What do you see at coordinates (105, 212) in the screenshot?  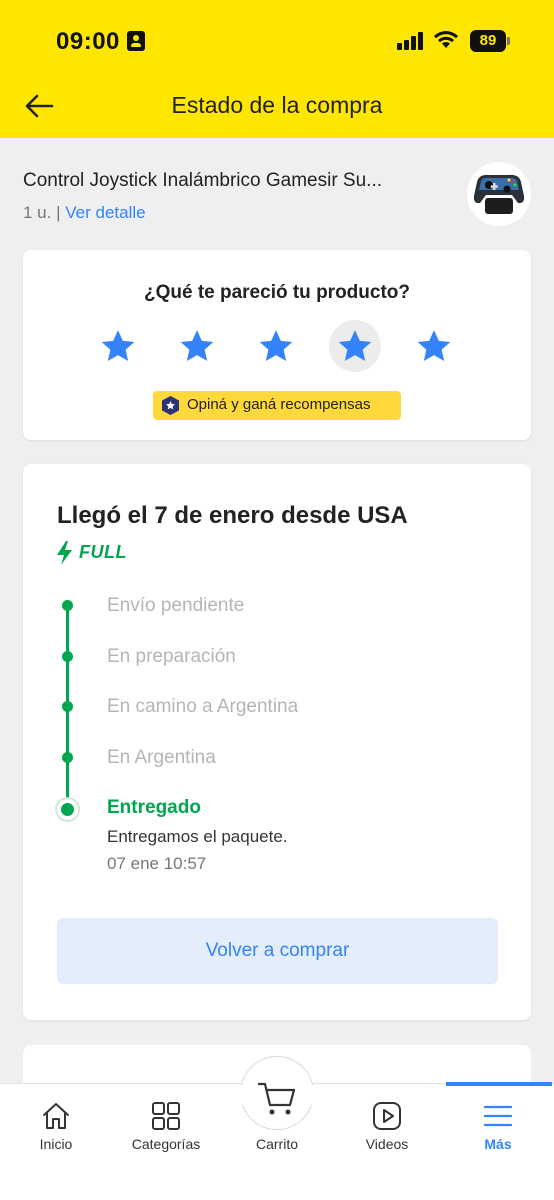 I see `view-detail-link: Ver detalle` at bounding box center [105, 212].